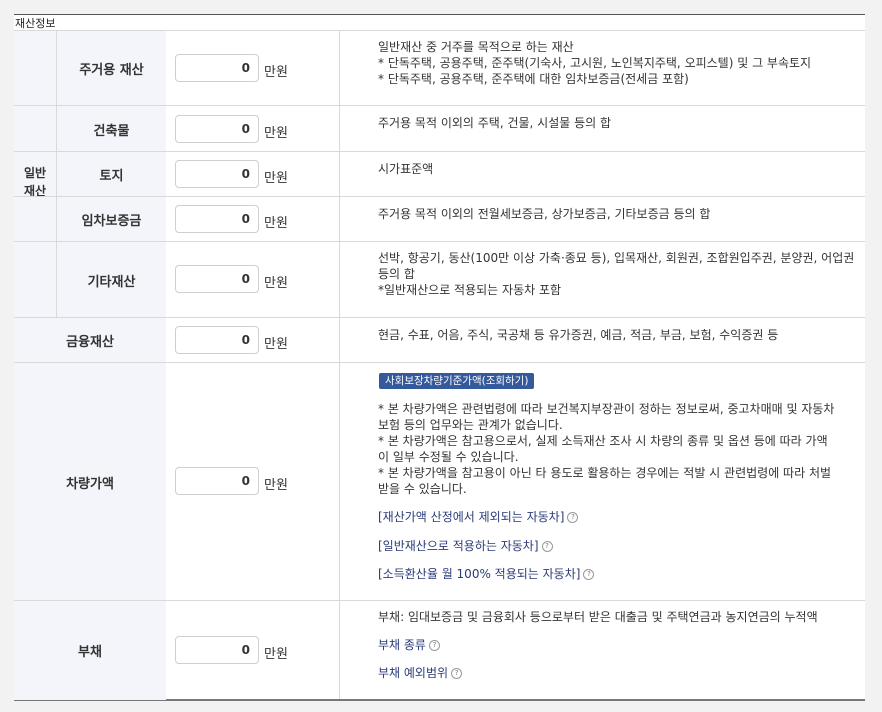 Image resolution: width=882 pixels, height=712 pixels. I want to click on vehicle-amount-input, so click(217, 481).